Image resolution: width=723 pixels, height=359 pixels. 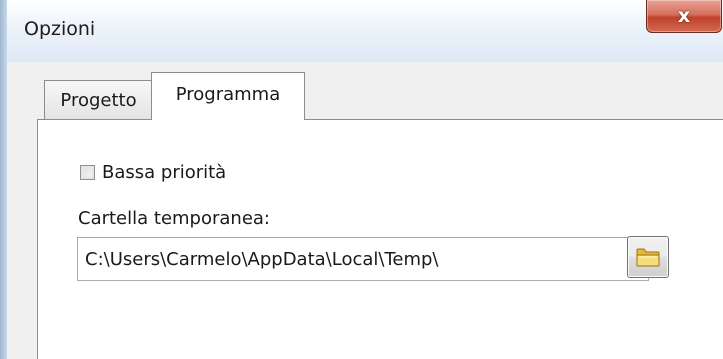 I want to click on folder-icon, so click(x=648, y=257).